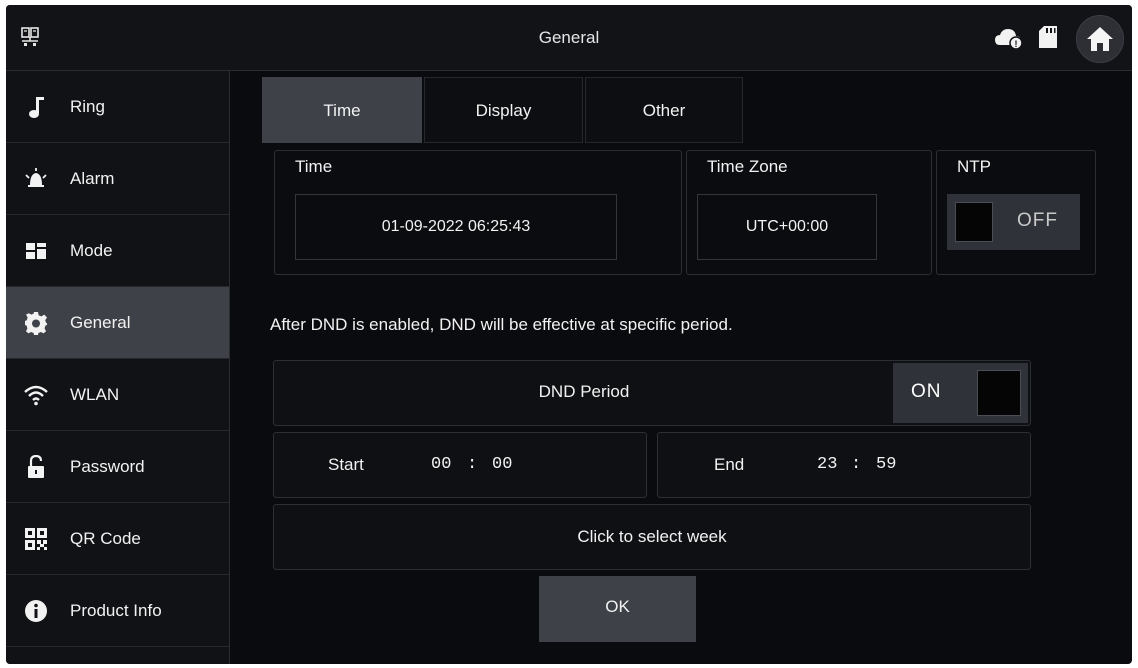 This screenshot has width=1138, height=668. I want to click on end-hour: 23, so click(827, 464).